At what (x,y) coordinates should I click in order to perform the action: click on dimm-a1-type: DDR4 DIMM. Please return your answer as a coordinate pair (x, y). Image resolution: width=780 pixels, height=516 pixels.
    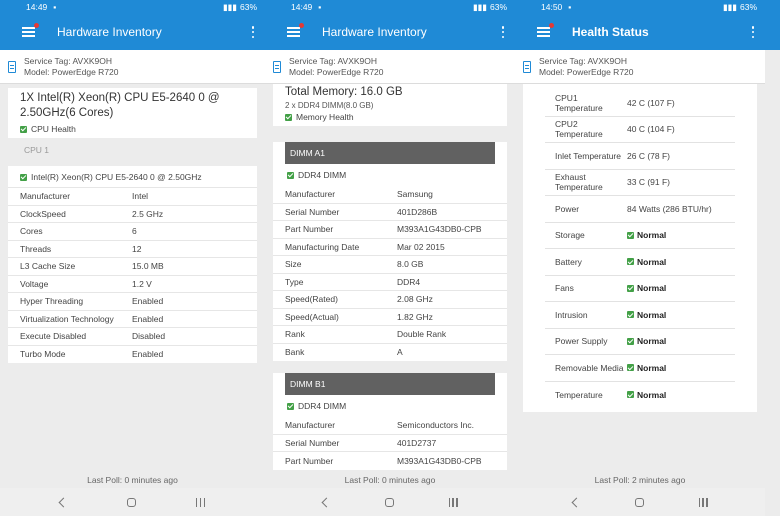
    Looking at the image, I should click on (390, 175).